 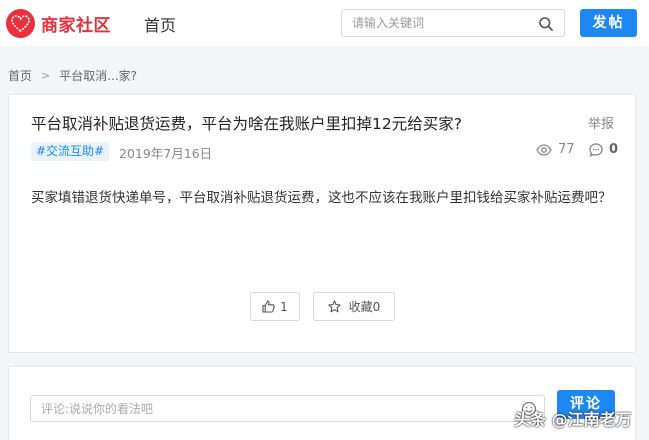 I want to click on comment-input, so click(x=276, y=409).